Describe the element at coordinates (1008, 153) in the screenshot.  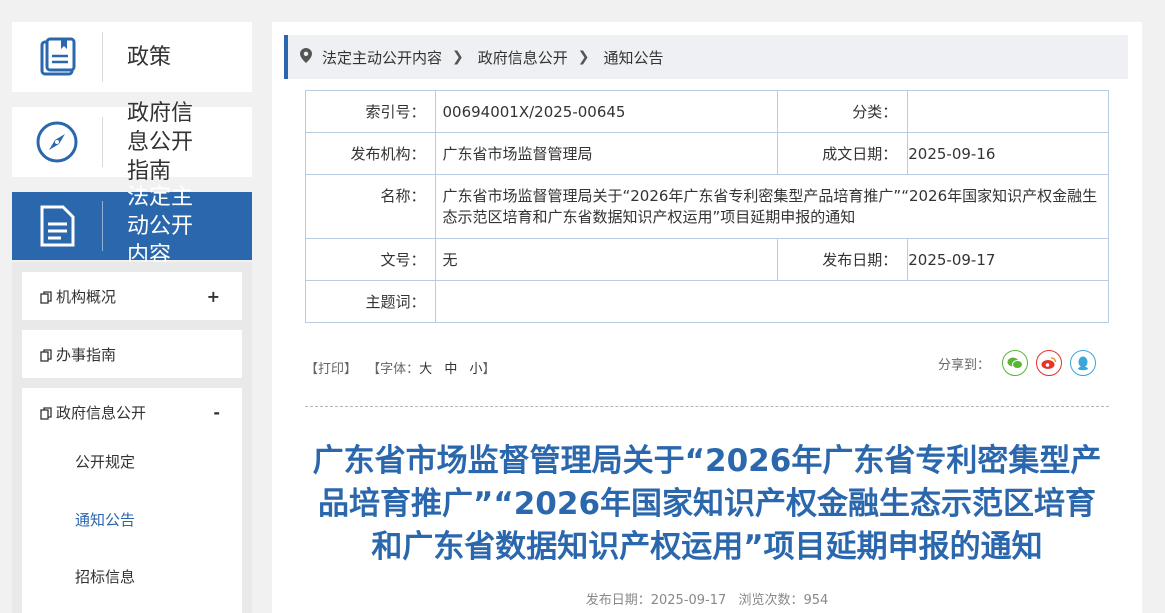
I see `created-date-value: 2025-09-16` at that location.